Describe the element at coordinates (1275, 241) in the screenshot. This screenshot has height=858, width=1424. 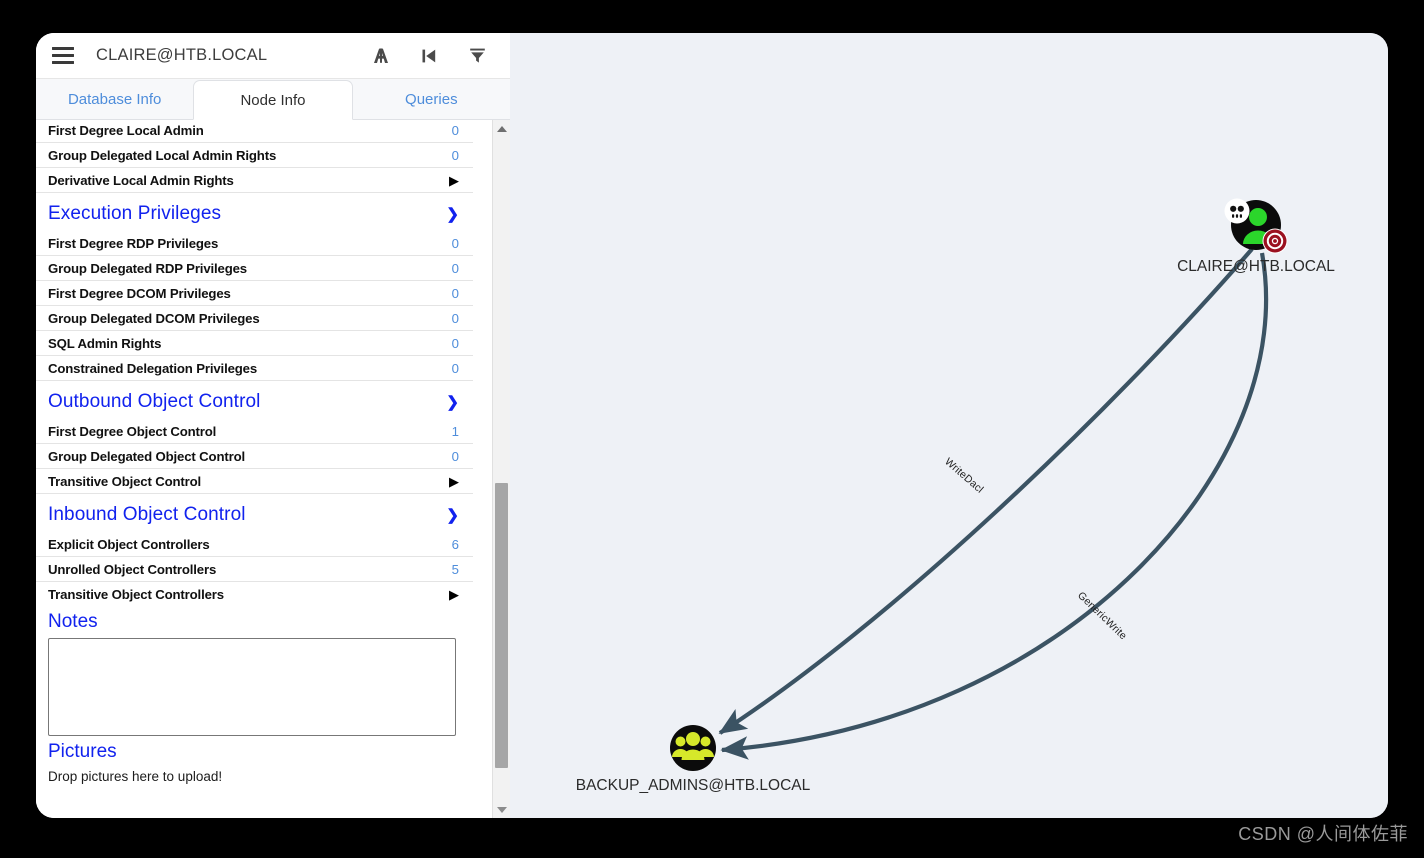
I see `target-highvalue-icon` at that location.